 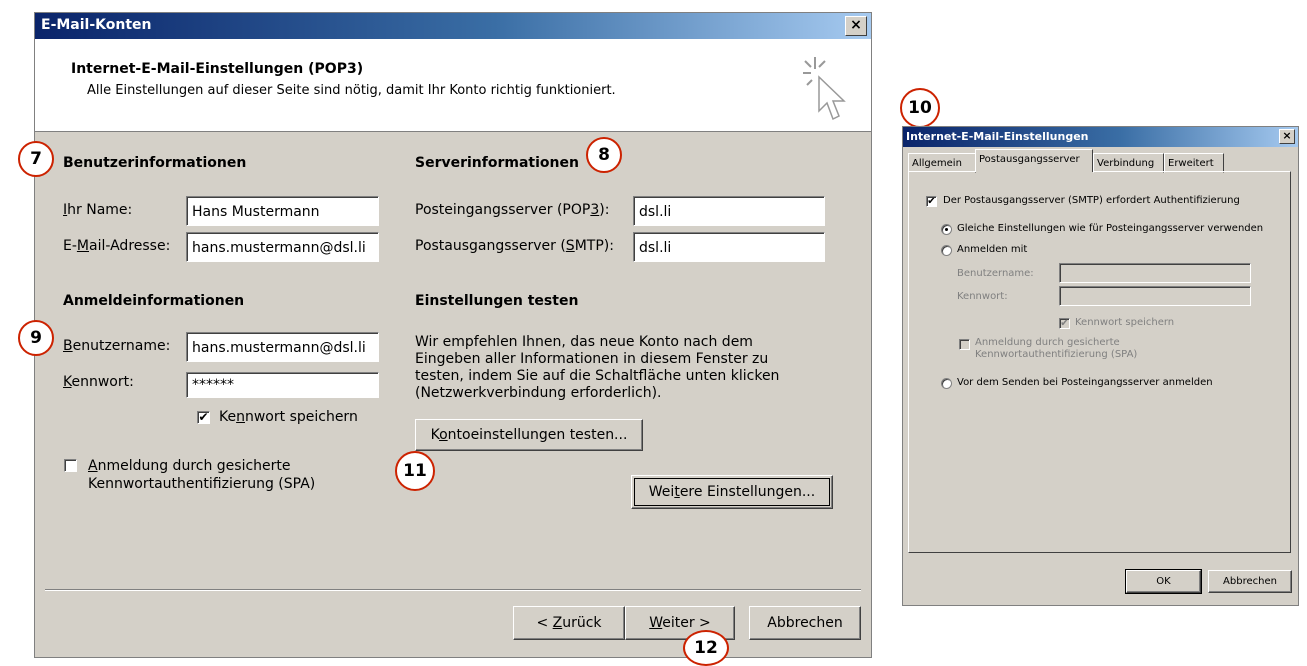 I want to click on footer-separator, so click(x=453, y=590).